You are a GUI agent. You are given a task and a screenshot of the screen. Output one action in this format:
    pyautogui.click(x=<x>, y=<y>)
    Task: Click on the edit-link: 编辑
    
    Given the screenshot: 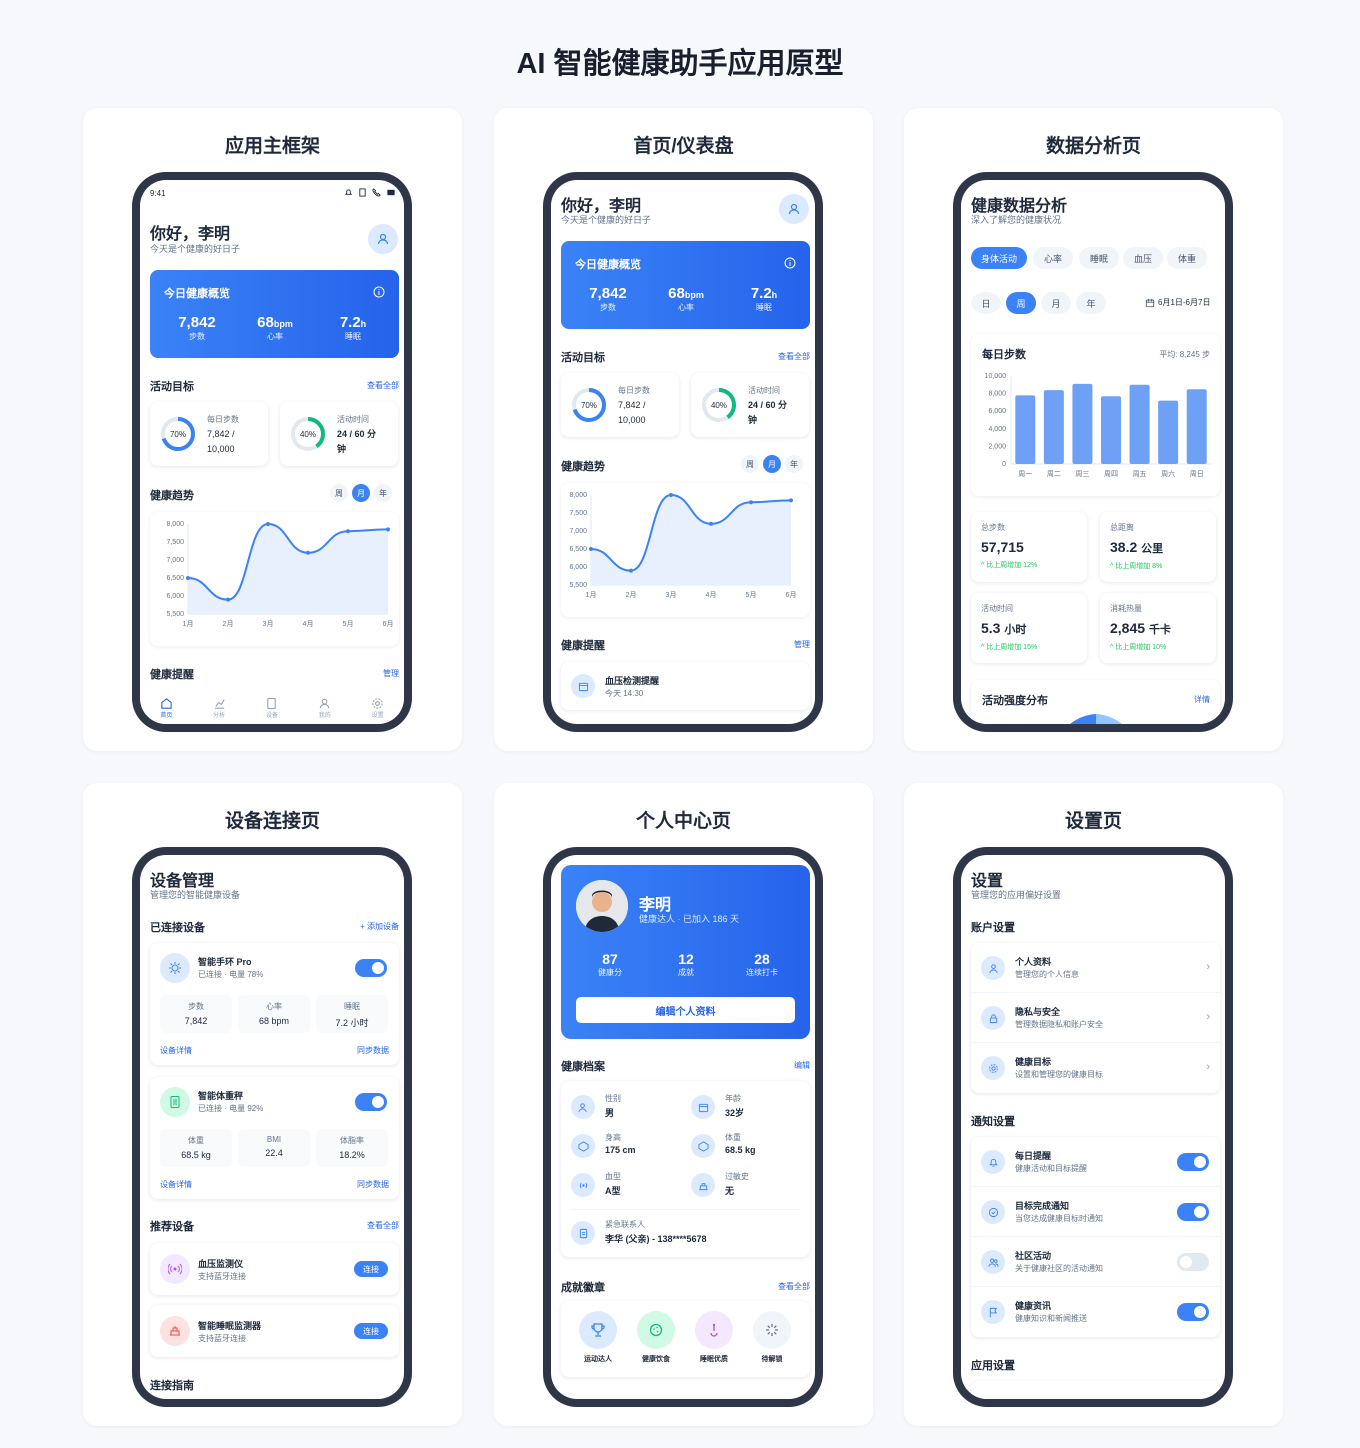 What is the action you would take?
    pyautogui.click(x=802, y=1065)
    